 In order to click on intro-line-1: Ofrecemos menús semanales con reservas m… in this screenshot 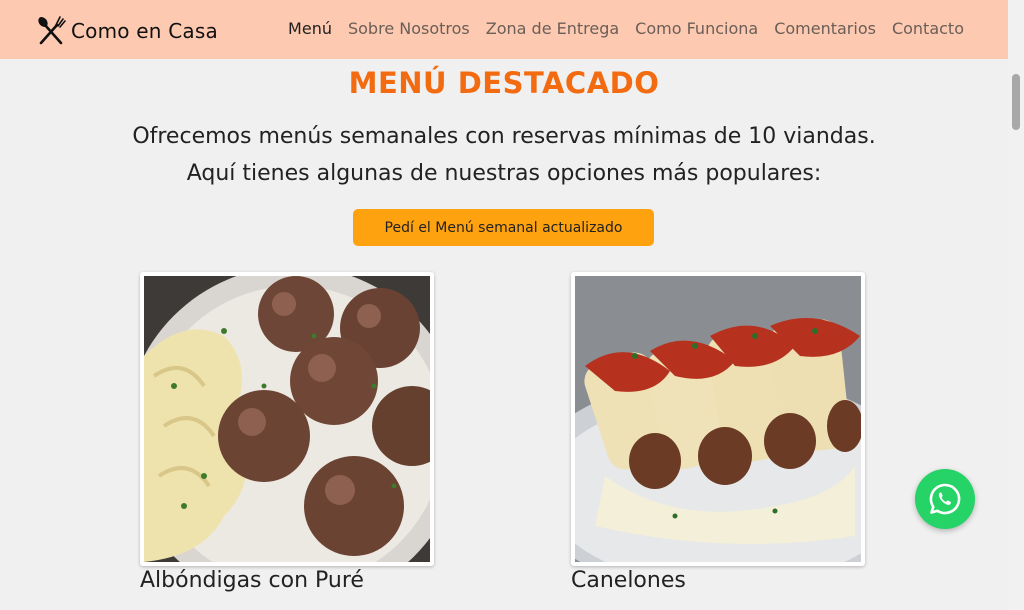, I will do `click(504, 136)`.